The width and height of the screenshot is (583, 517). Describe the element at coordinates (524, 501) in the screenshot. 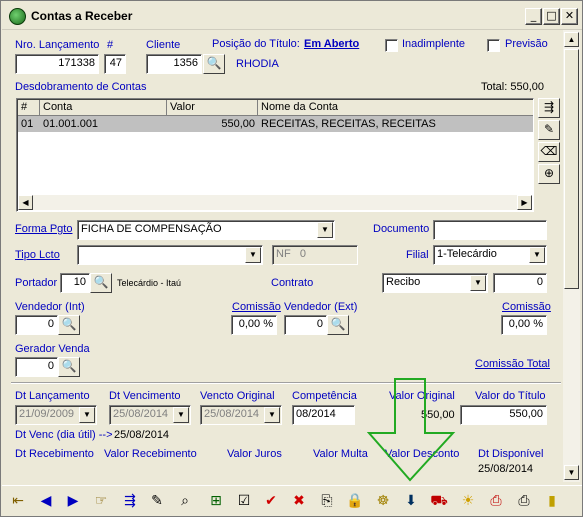

I see `printer-icon: ⎙` at that location.